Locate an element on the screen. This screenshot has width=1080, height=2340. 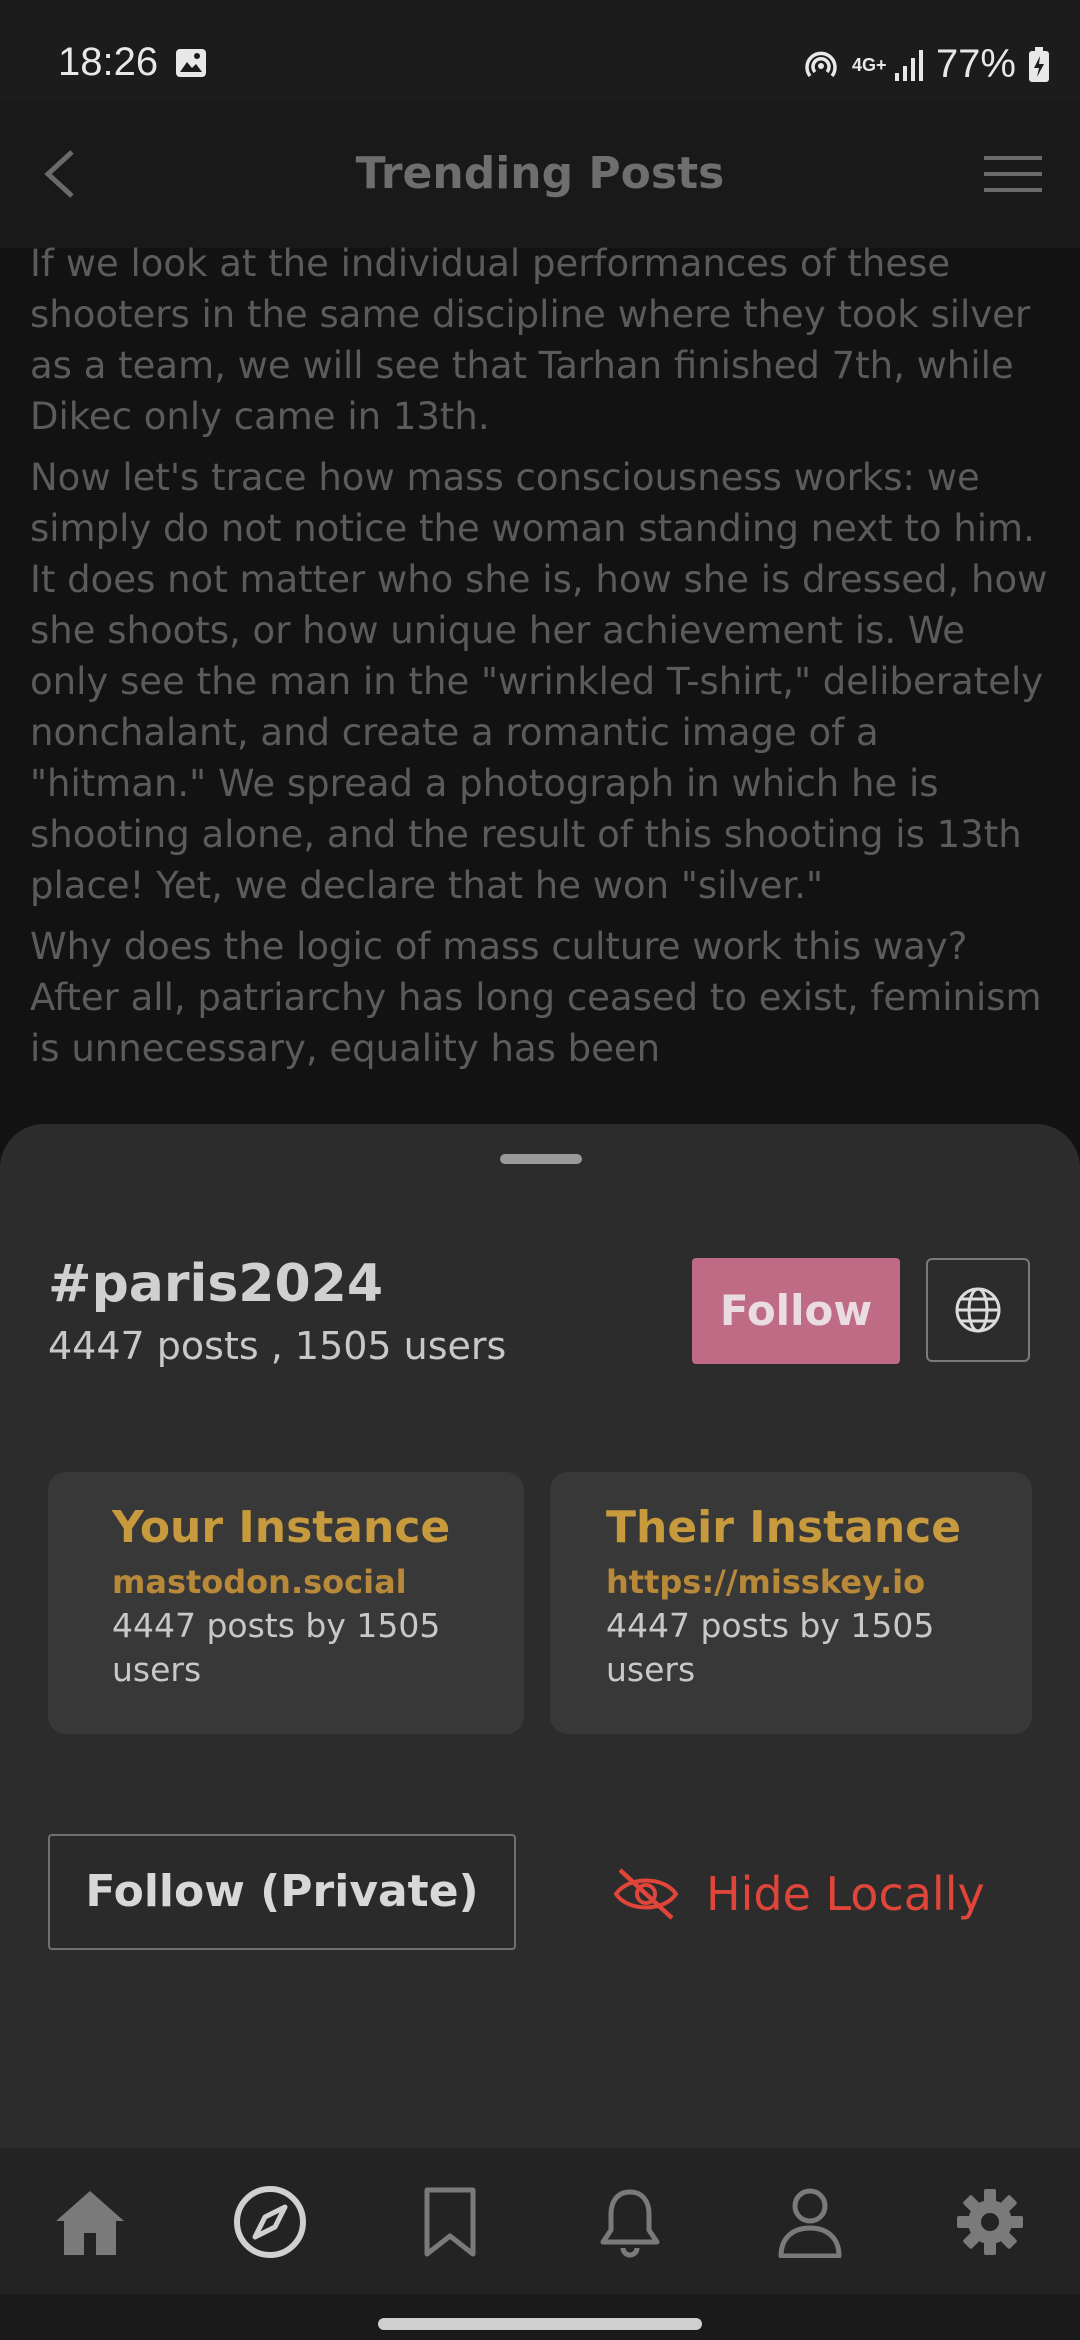
hamburger-menu-icon is located at coordinates (1013, 174).